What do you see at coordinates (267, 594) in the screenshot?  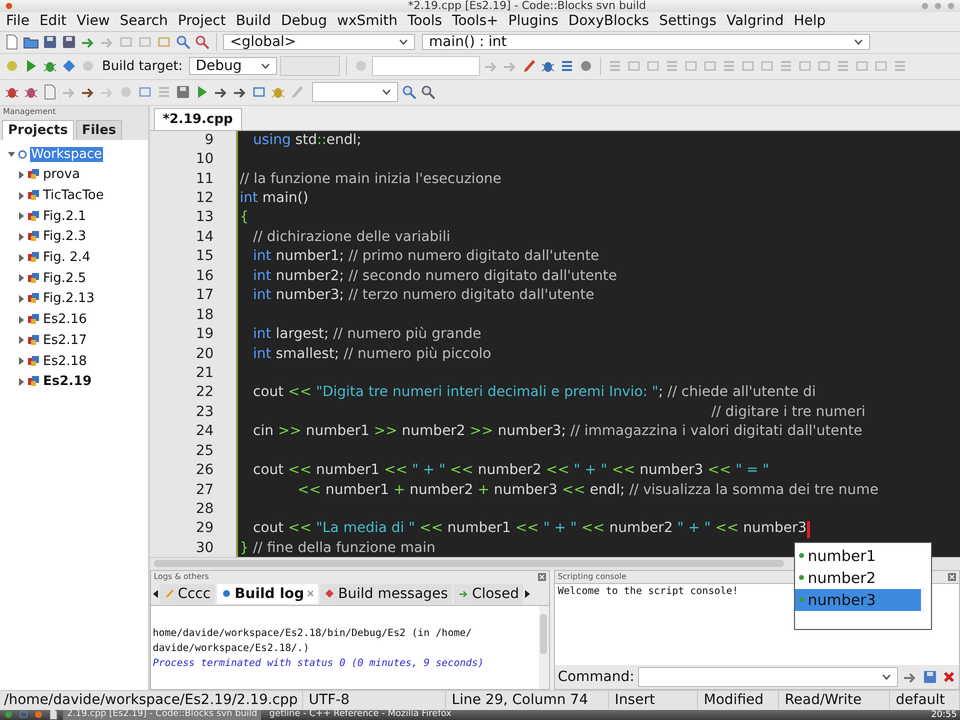 I see `tab: Build log` at bounding box center [267, 594].